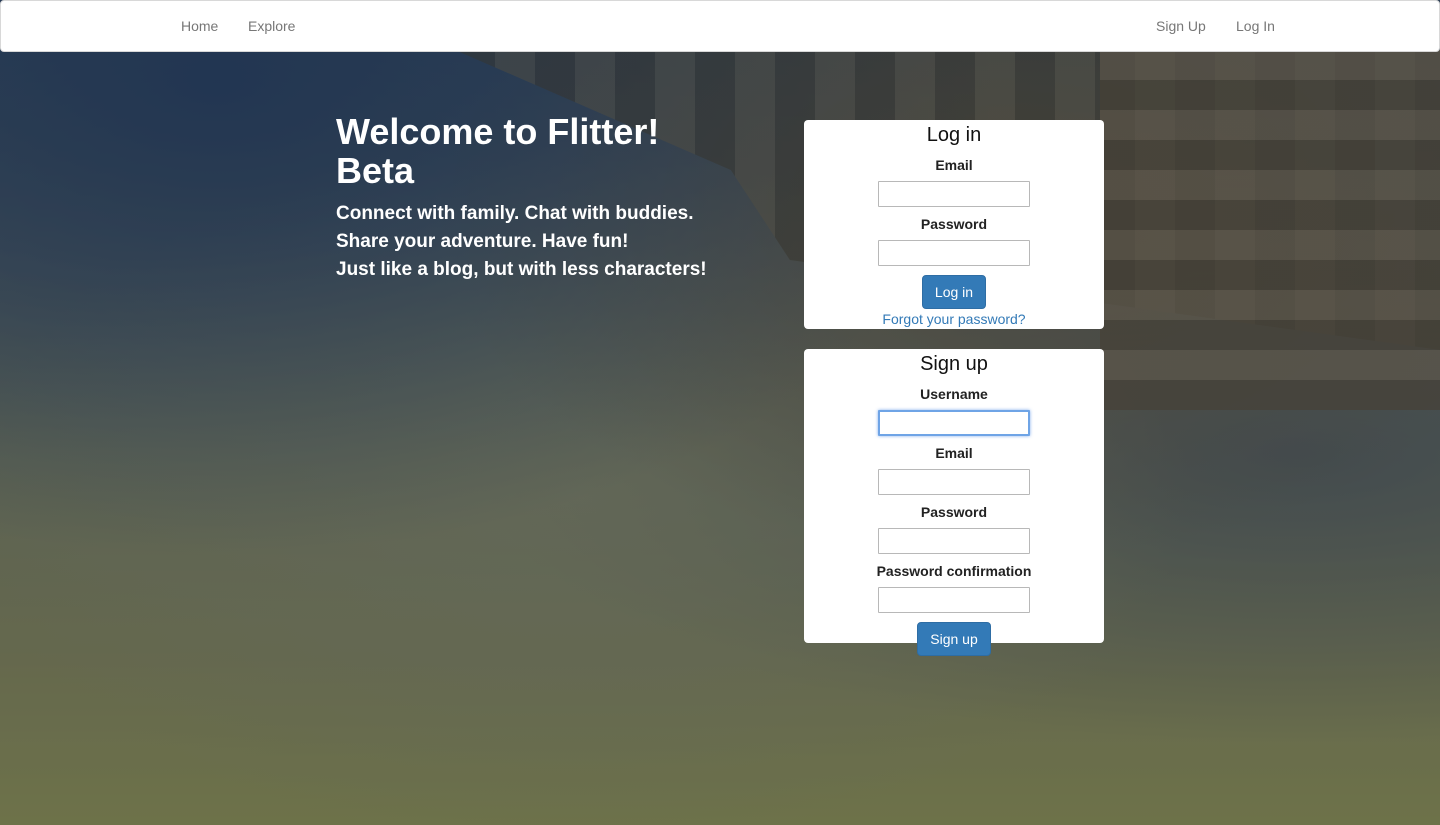 The width and height of the screenshot is (1440, 825). Describe the element at coordinates (954, 639) in the screenshot. I see `signup-submit-button: Sign up` at that location.